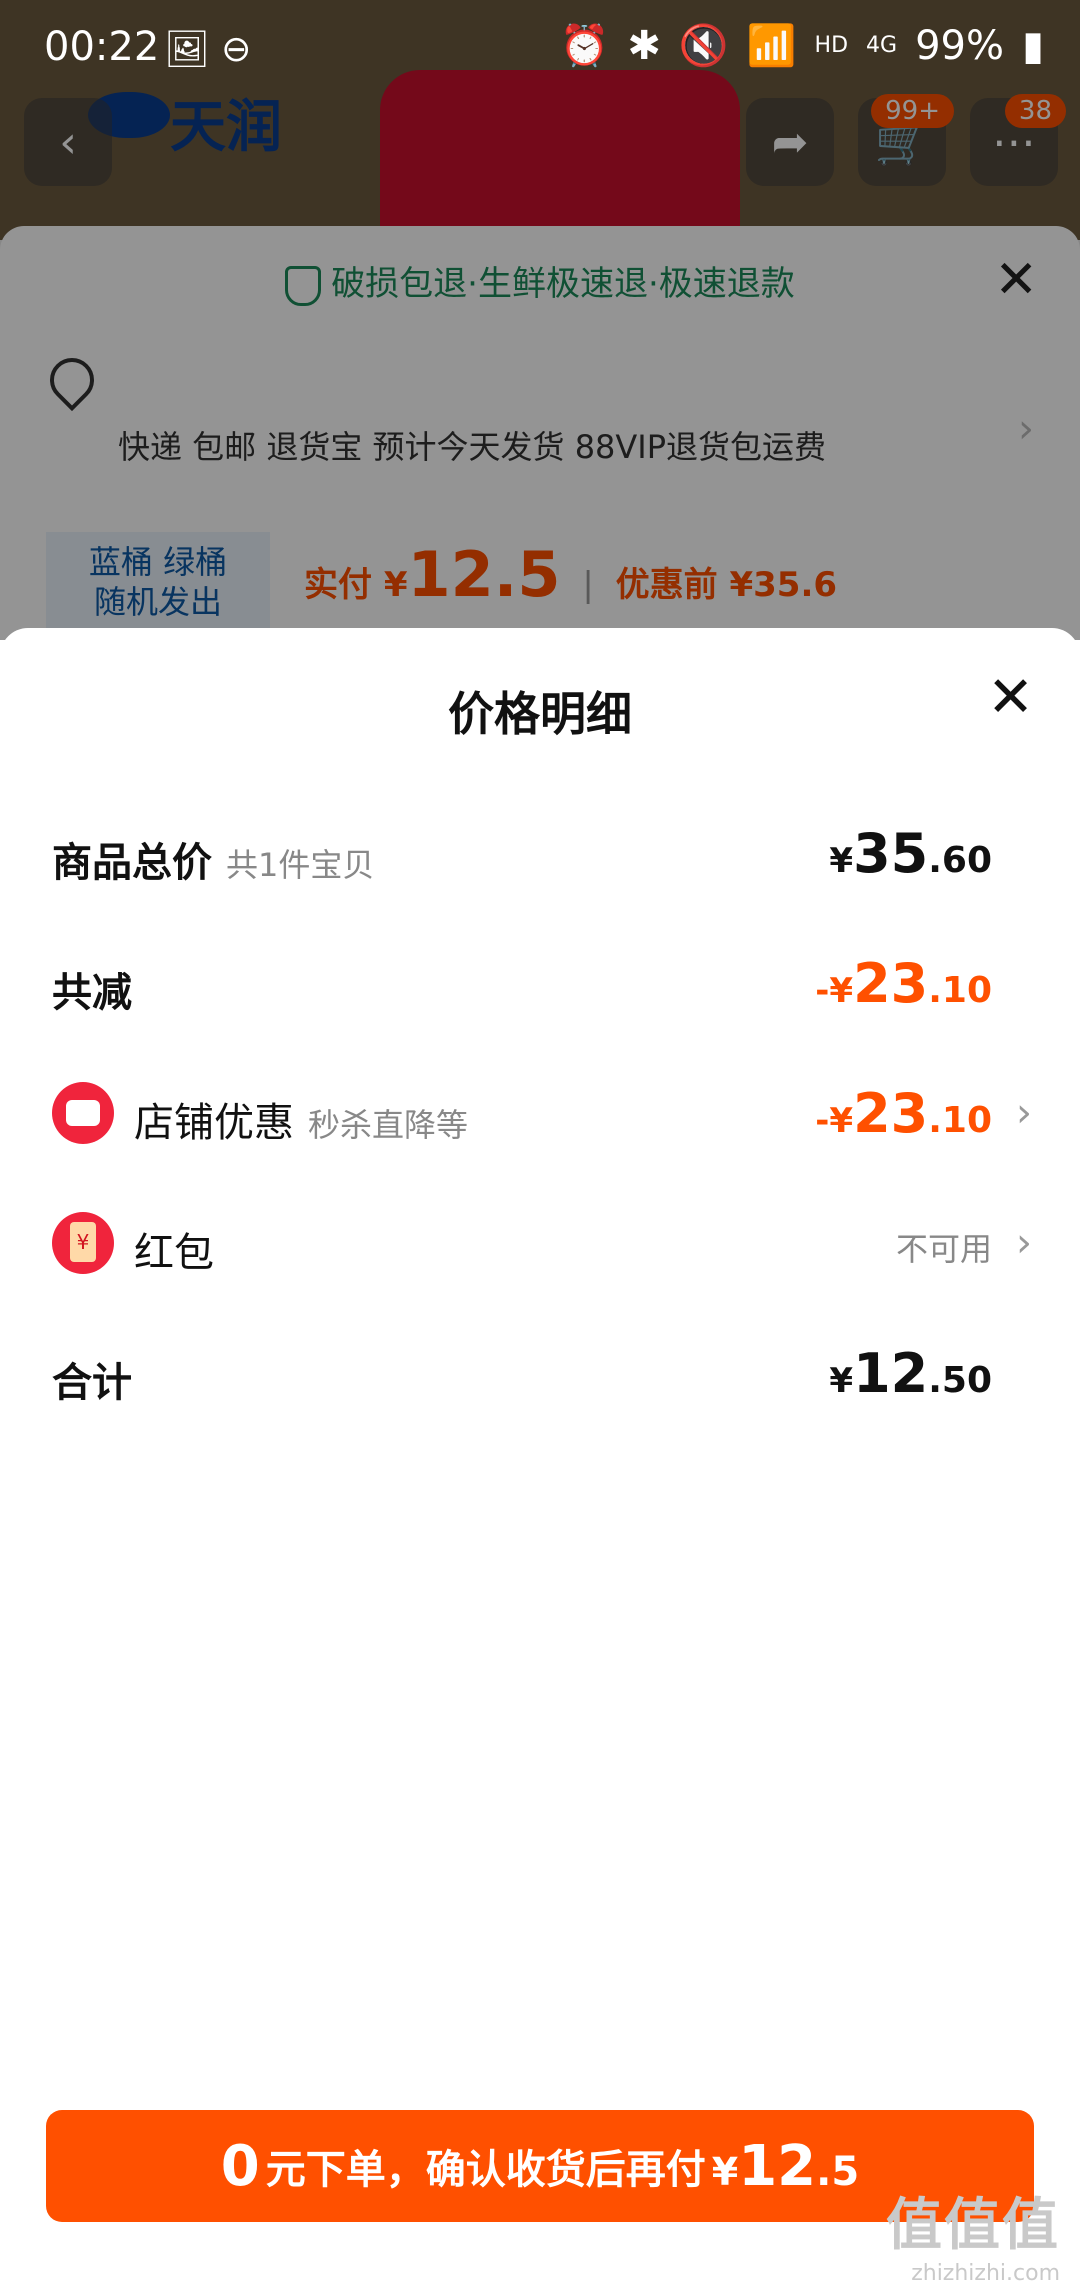  I want to click on mute-icon: 🔇, so click(703, 46).